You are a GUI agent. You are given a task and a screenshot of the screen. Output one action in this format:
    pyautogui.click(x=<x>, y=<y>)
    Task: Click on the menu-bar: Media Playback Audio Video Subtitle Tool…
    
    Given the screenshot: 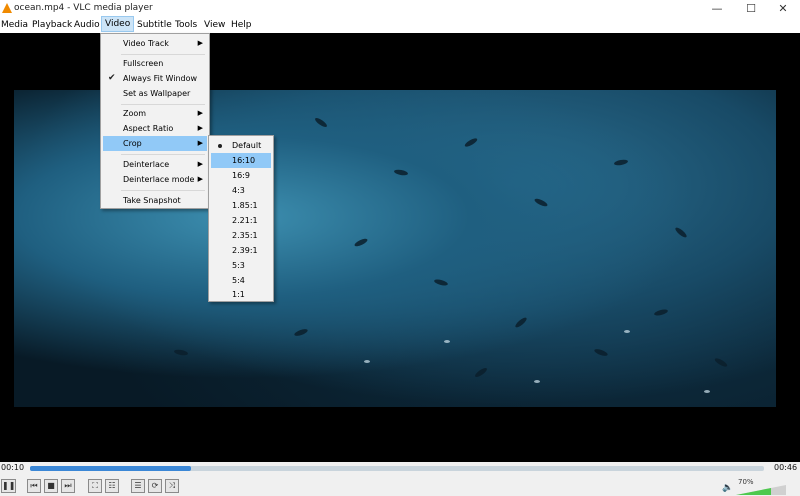 What is the action you would take?
    pyautogui.click(x=400, y=24)
    